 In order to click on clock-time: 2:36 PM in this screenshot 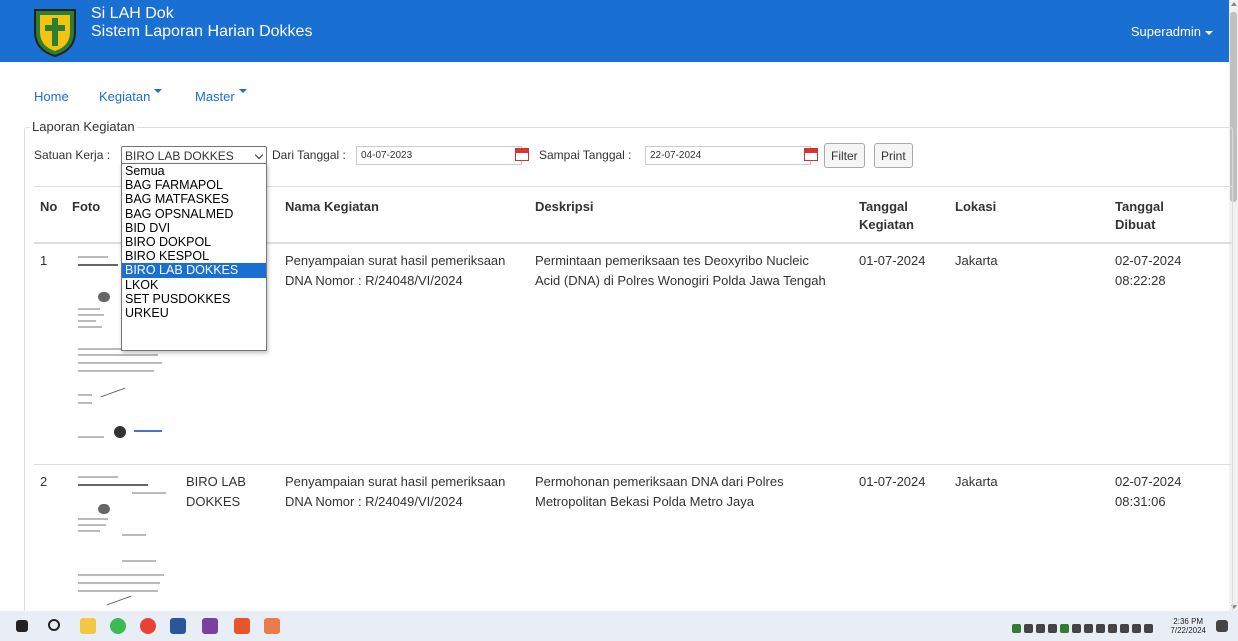, I will do `click(1188, 621)`.